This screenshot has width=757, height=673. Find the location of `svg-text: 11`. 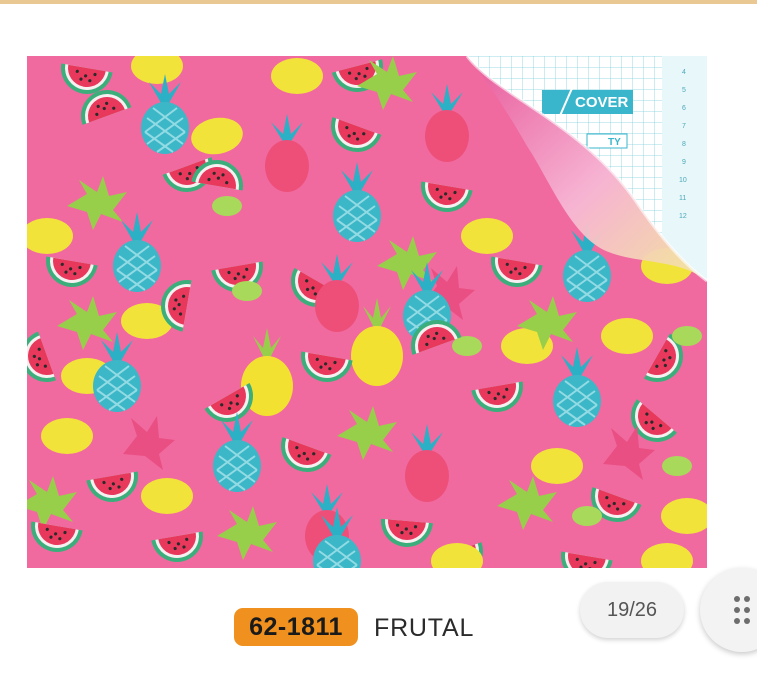

svg-text: 11 is located at coordinates (682, 198).